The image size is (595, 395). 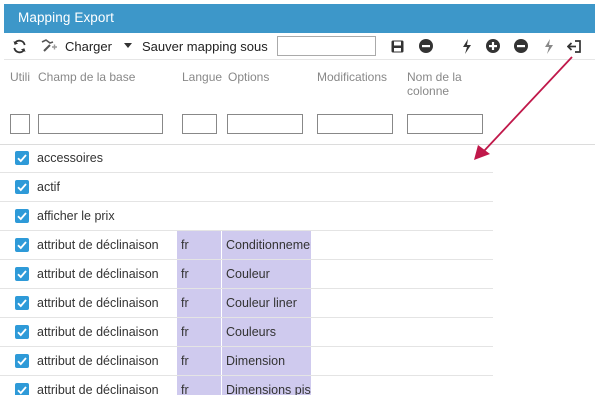 I want to click on filter-use, so click(x=20, y=124).